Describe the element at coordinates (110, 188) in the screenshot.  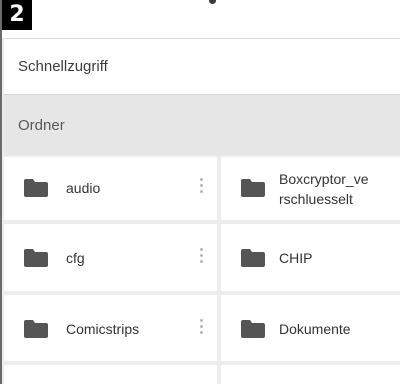
I see `folder-tile-audio: audio` at that location.